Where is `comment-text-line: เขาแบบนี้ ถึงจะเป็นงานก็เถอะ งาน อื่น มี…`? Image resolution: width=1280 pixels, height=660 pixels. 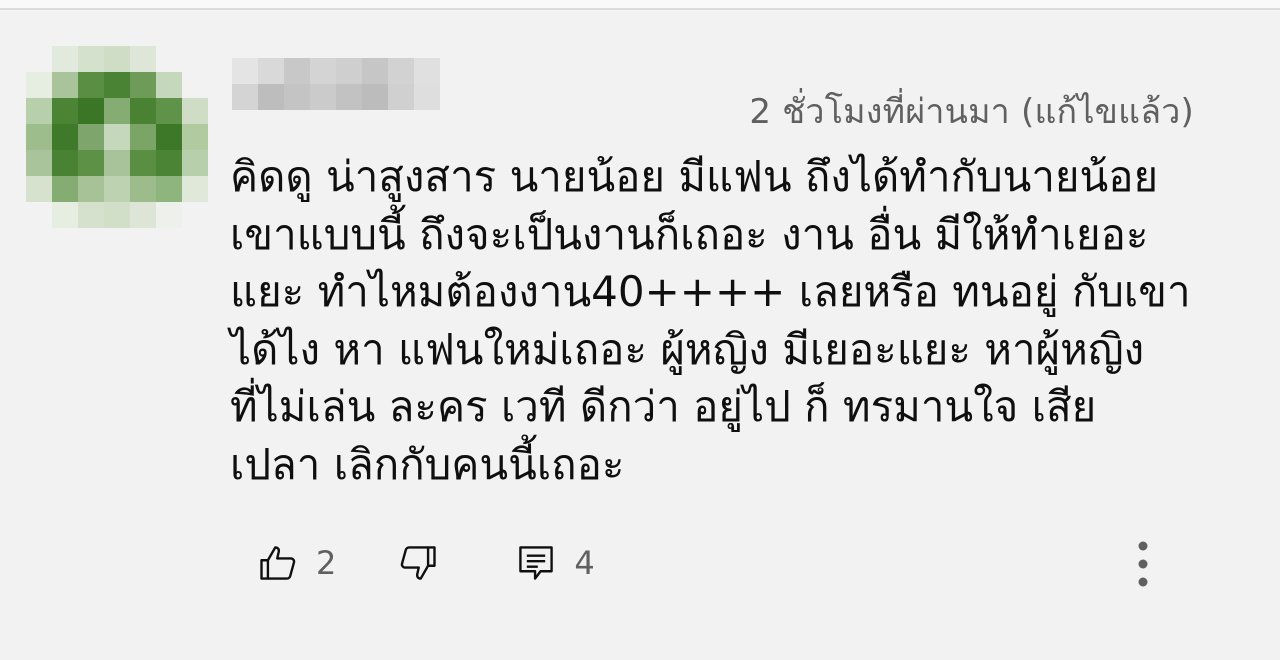 comment-text-line: เขาแบบนี้ ถึงจะเป็นงานก็เถอะ งาน อื่น มี… is located at coordinates (689, 234).